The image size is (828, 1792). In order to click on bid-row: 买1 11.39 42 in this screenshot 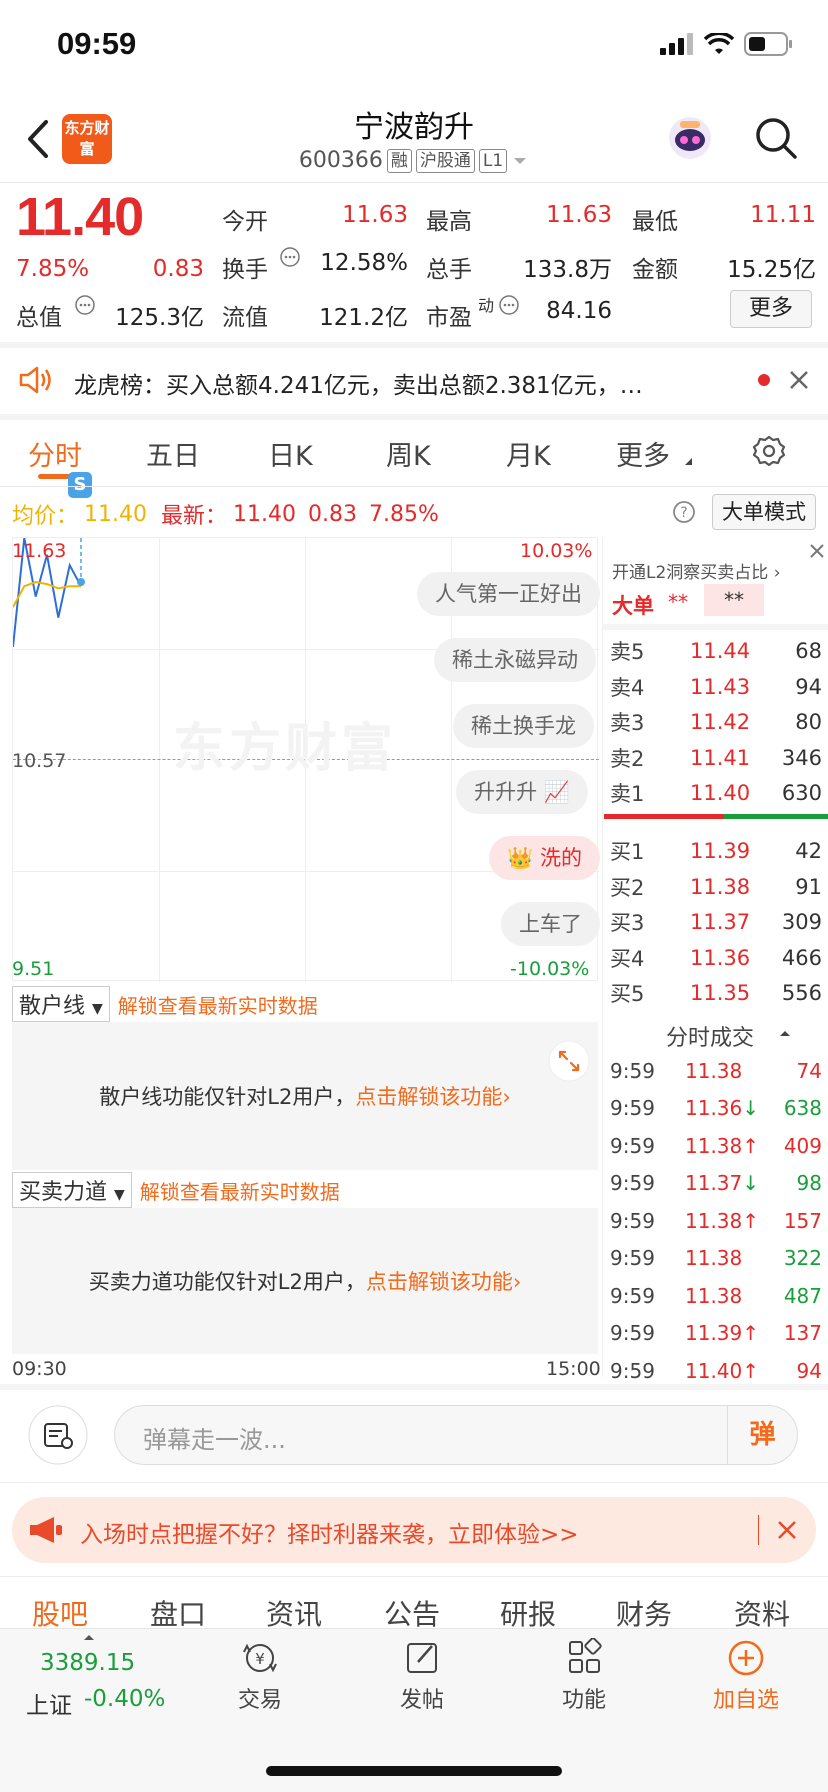, I will do `click(716, 851)`.